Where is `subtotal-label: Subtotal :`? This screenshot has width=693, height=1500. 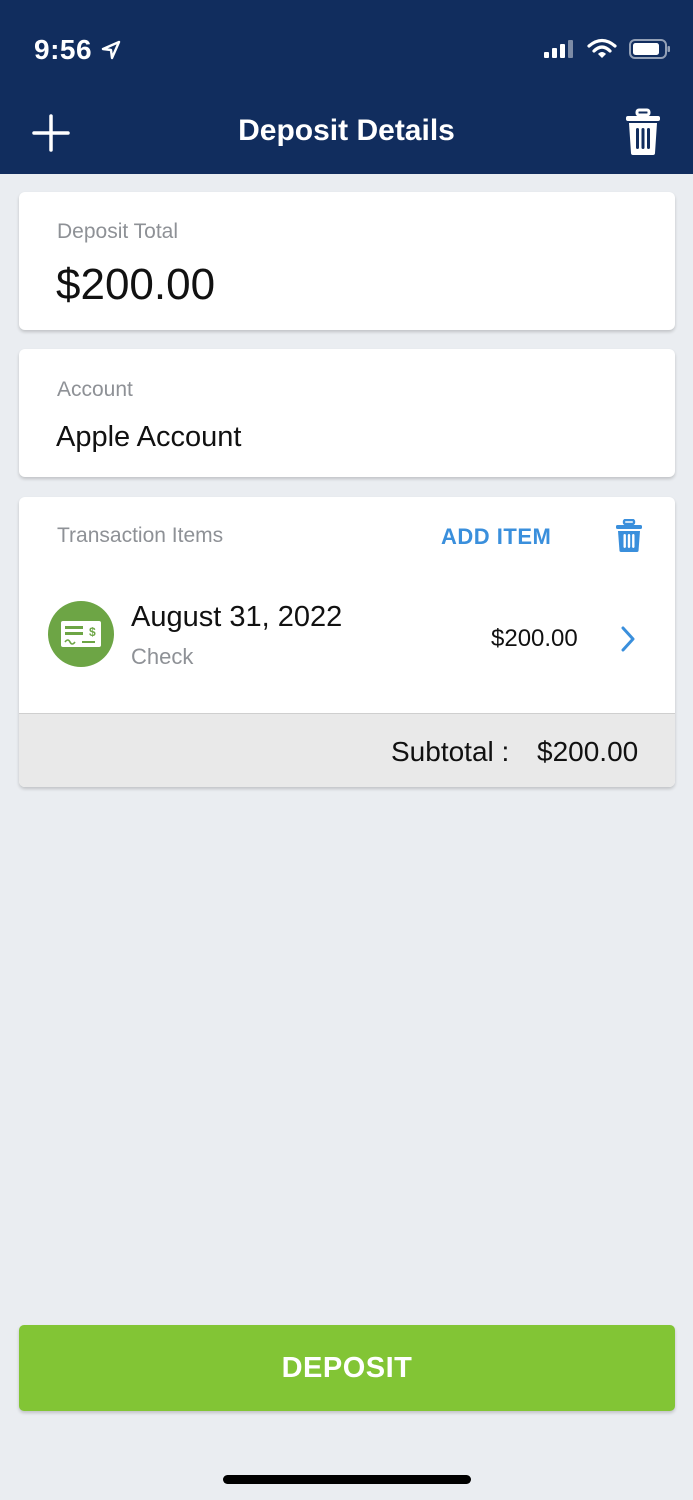
subtotal-label: Subtotal : is located at coordinates (450, 751).